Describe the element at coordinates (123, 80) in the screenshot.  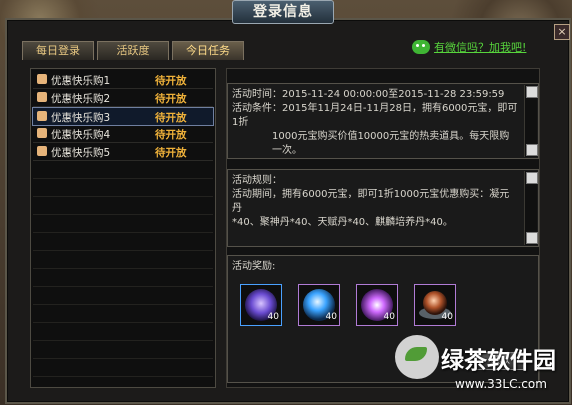
I see `activity-list-item: 优惠快乐购1 待开放` at that location.